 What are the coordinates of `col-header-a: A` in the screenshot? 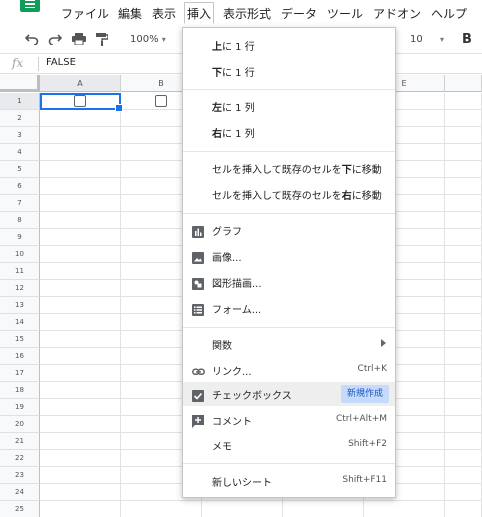 It's located at (80, 83).